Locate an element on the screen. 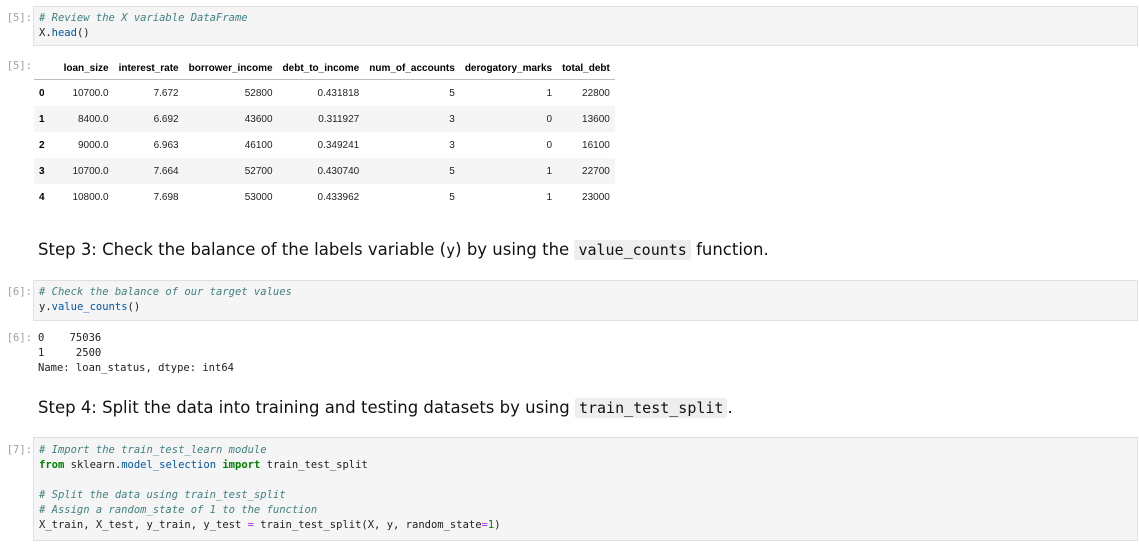 This screenshot has width=1139, height=558. output-line: 0 75036 is located at coordinates (70, 338).